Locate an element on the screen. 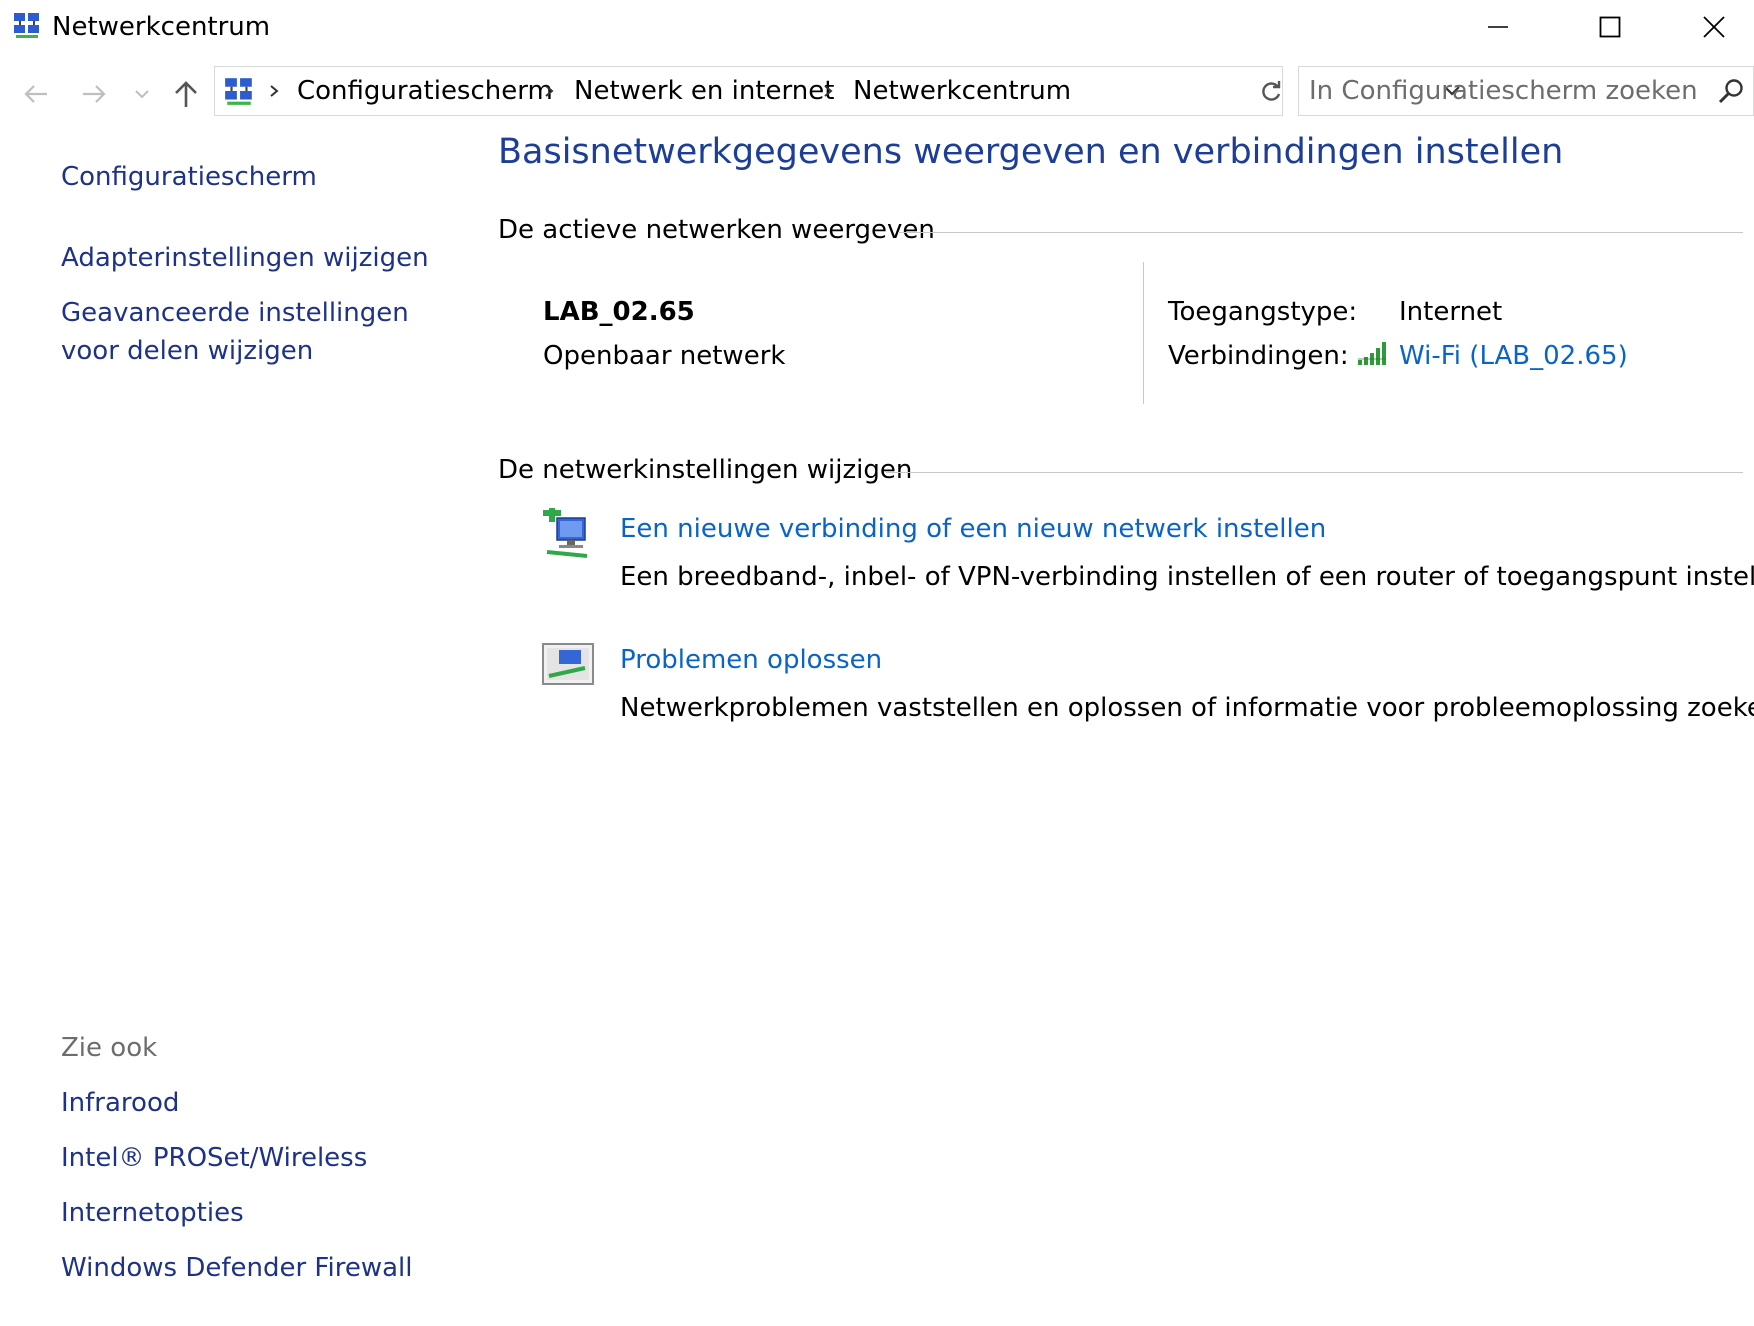  wifi-signal-icon is located at coordinates (1372, 353).